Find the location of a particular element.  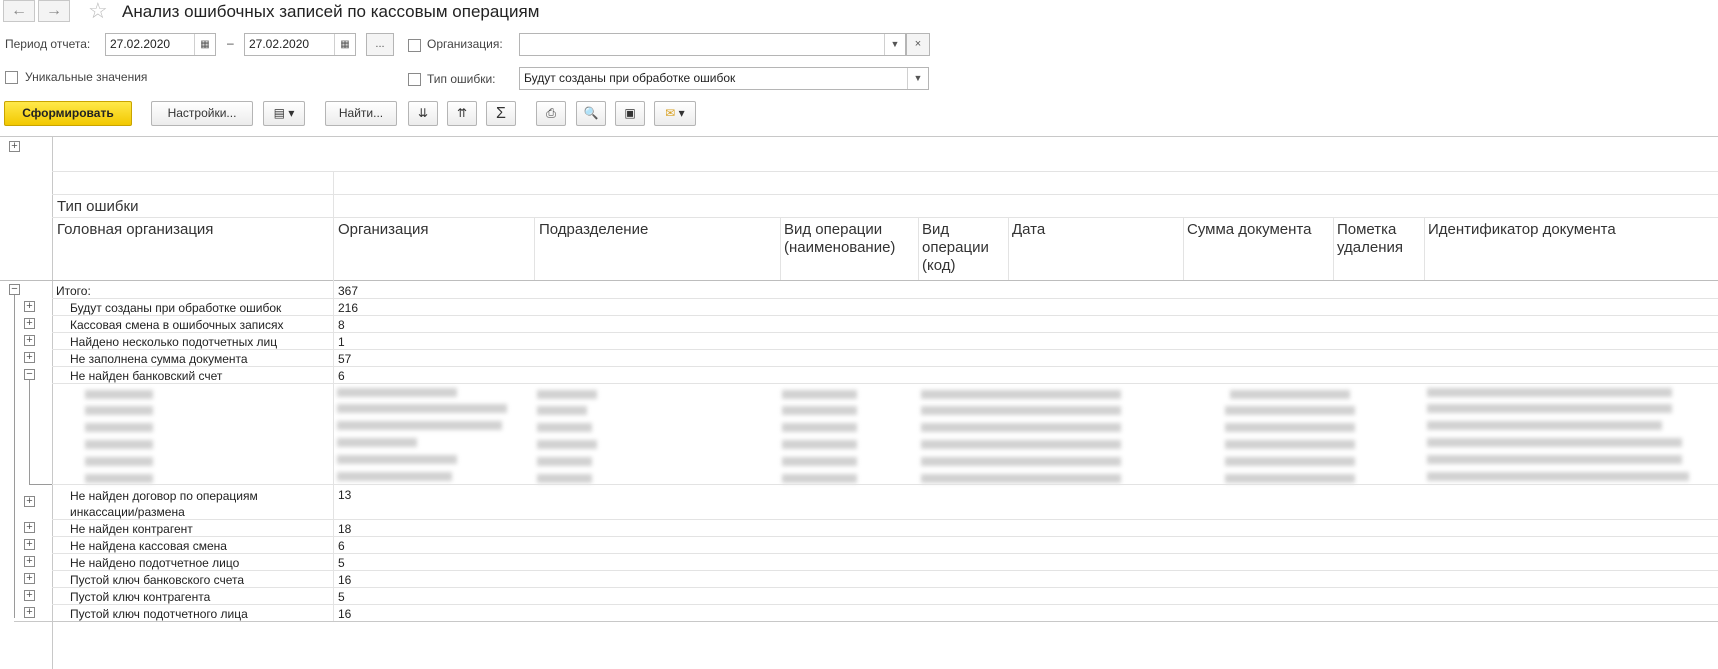

sum-button: Σ is located at coordinates (501, 113).